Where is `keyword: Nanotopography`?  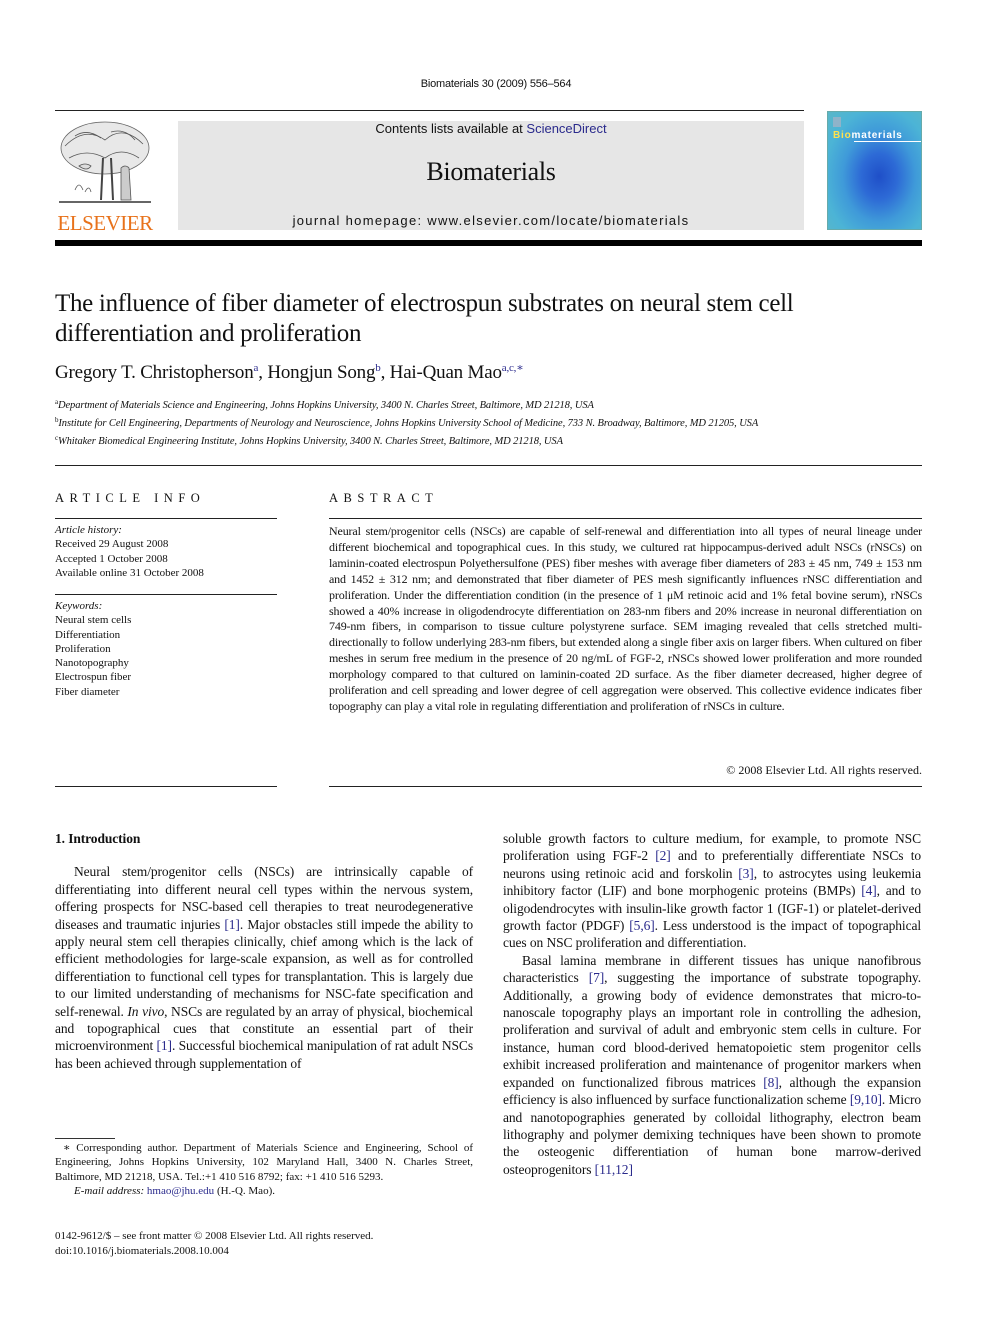
keyword: Nanotopography is located at coordinates (92, 663).